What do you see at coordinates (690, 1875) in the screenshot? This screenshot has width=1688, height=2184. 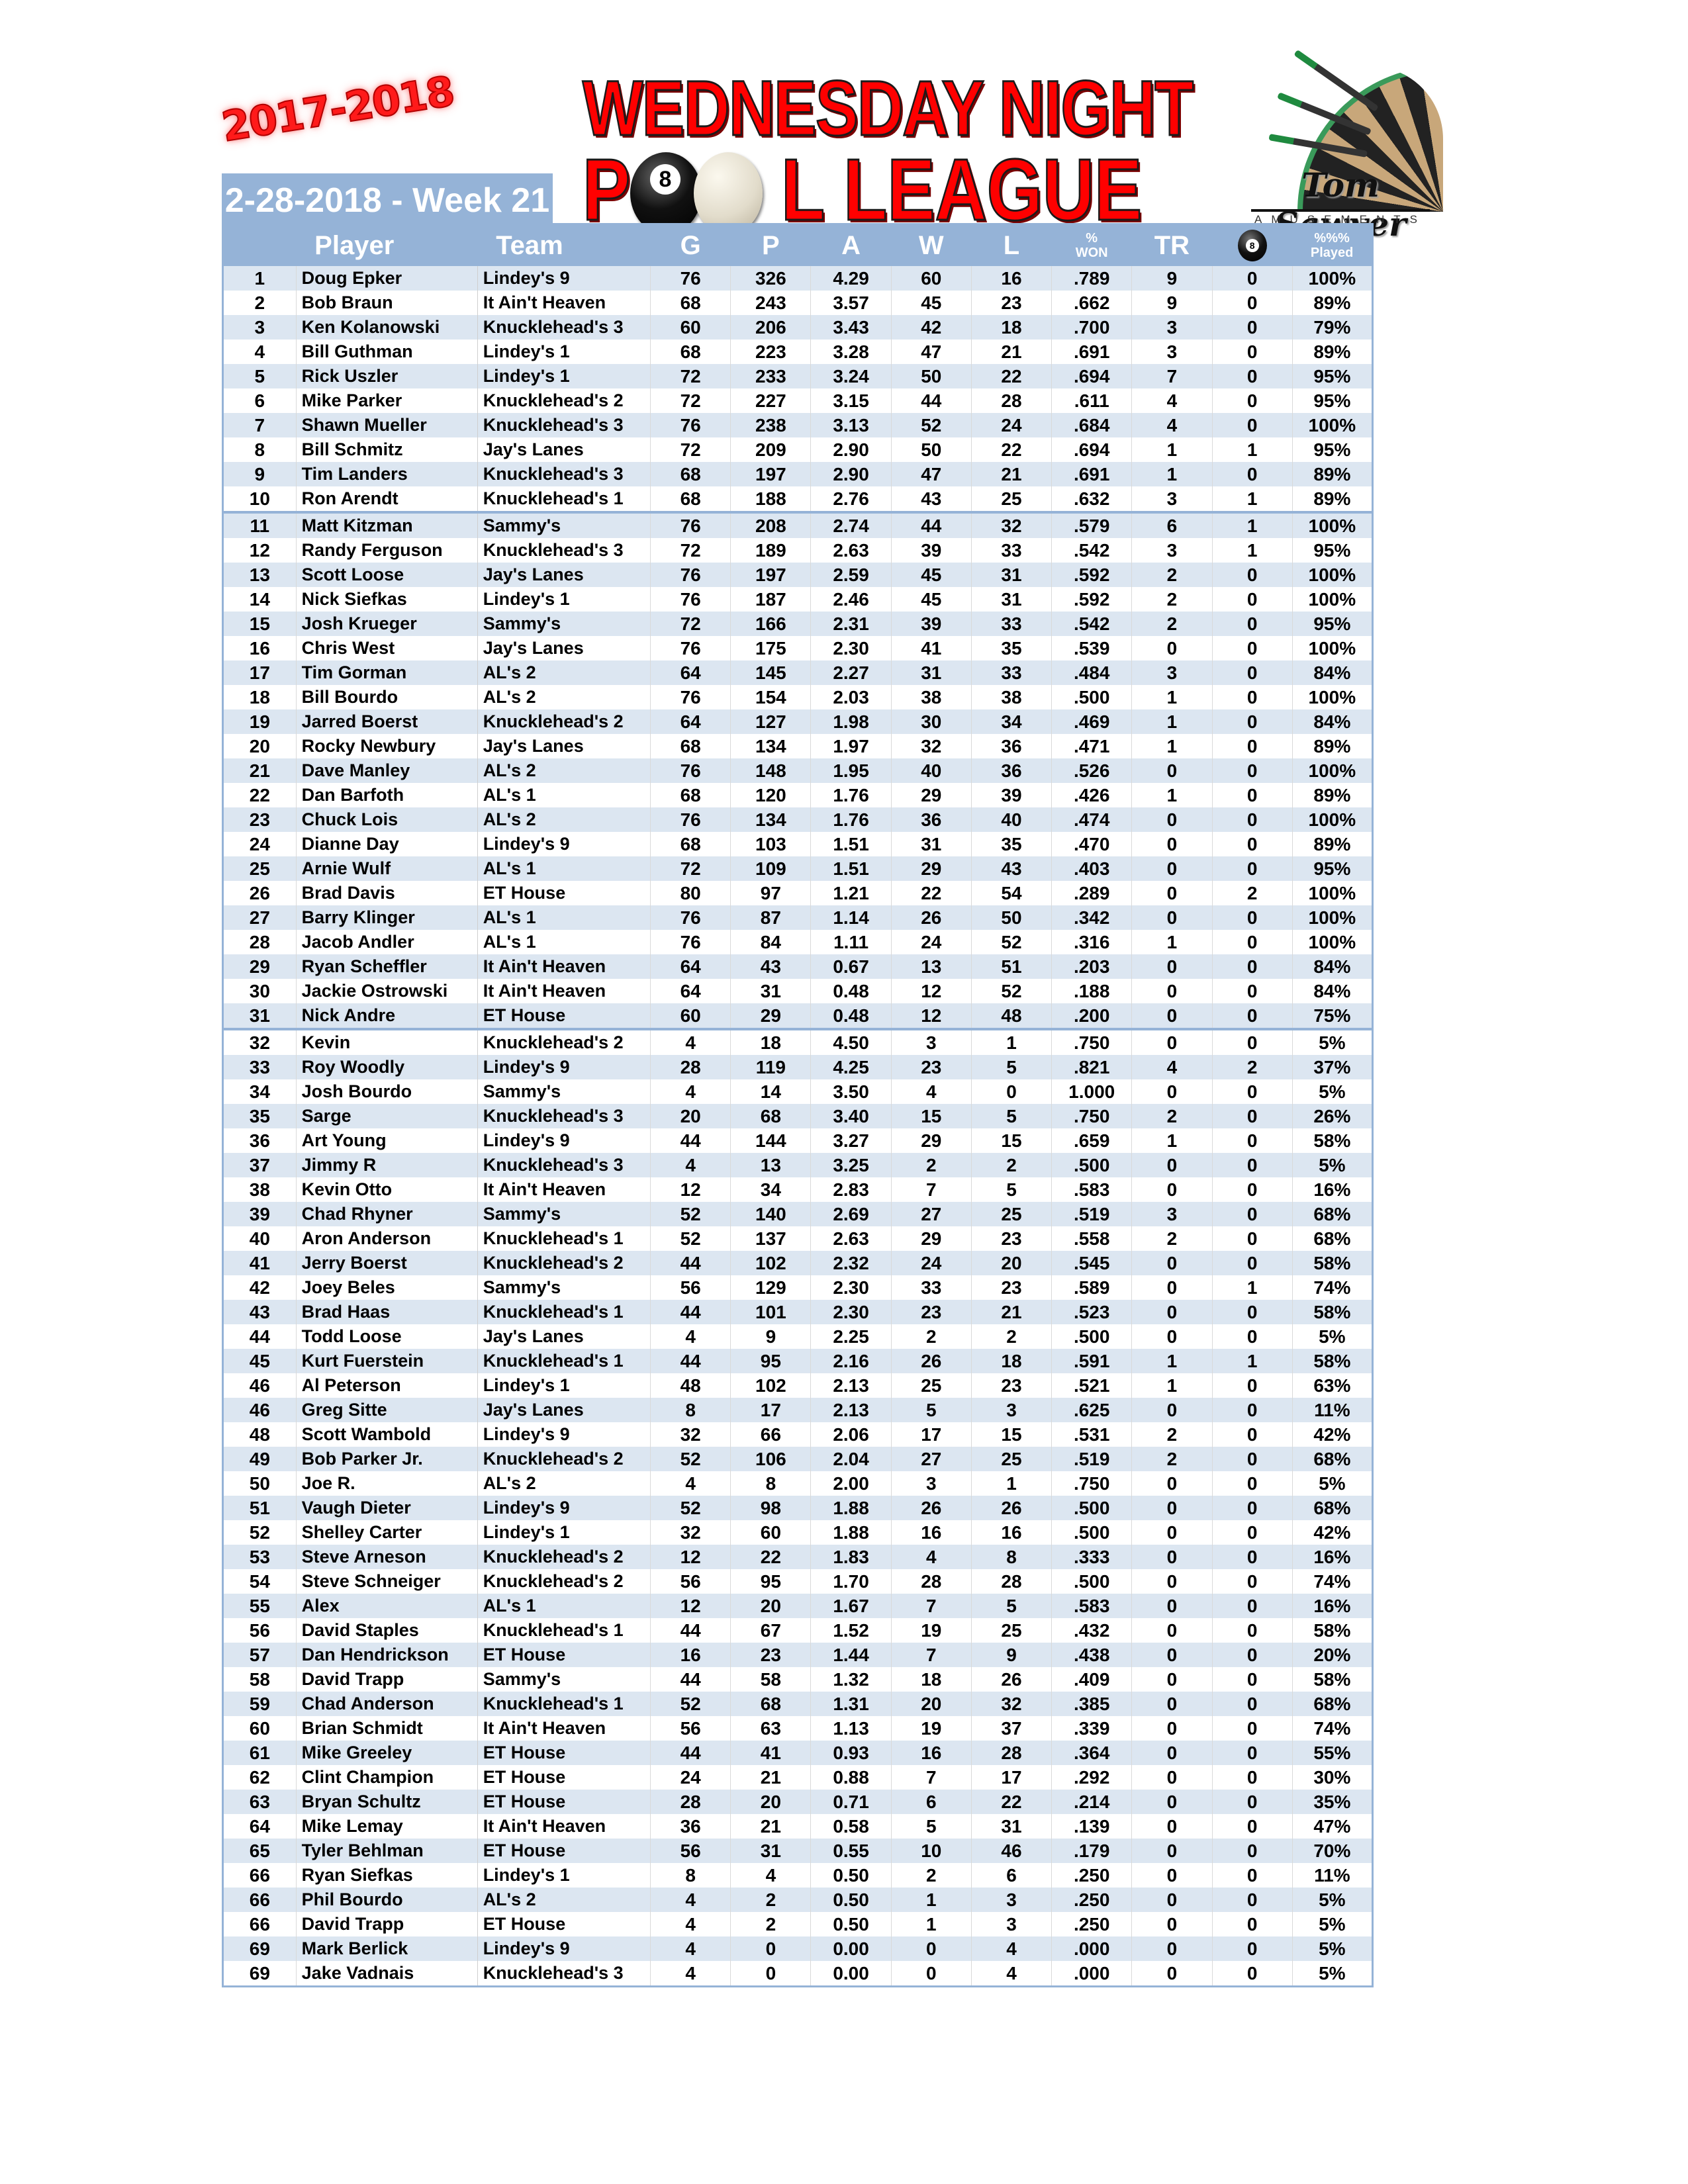 I see `cell-games: 8` at bounding box center [690, 1875].